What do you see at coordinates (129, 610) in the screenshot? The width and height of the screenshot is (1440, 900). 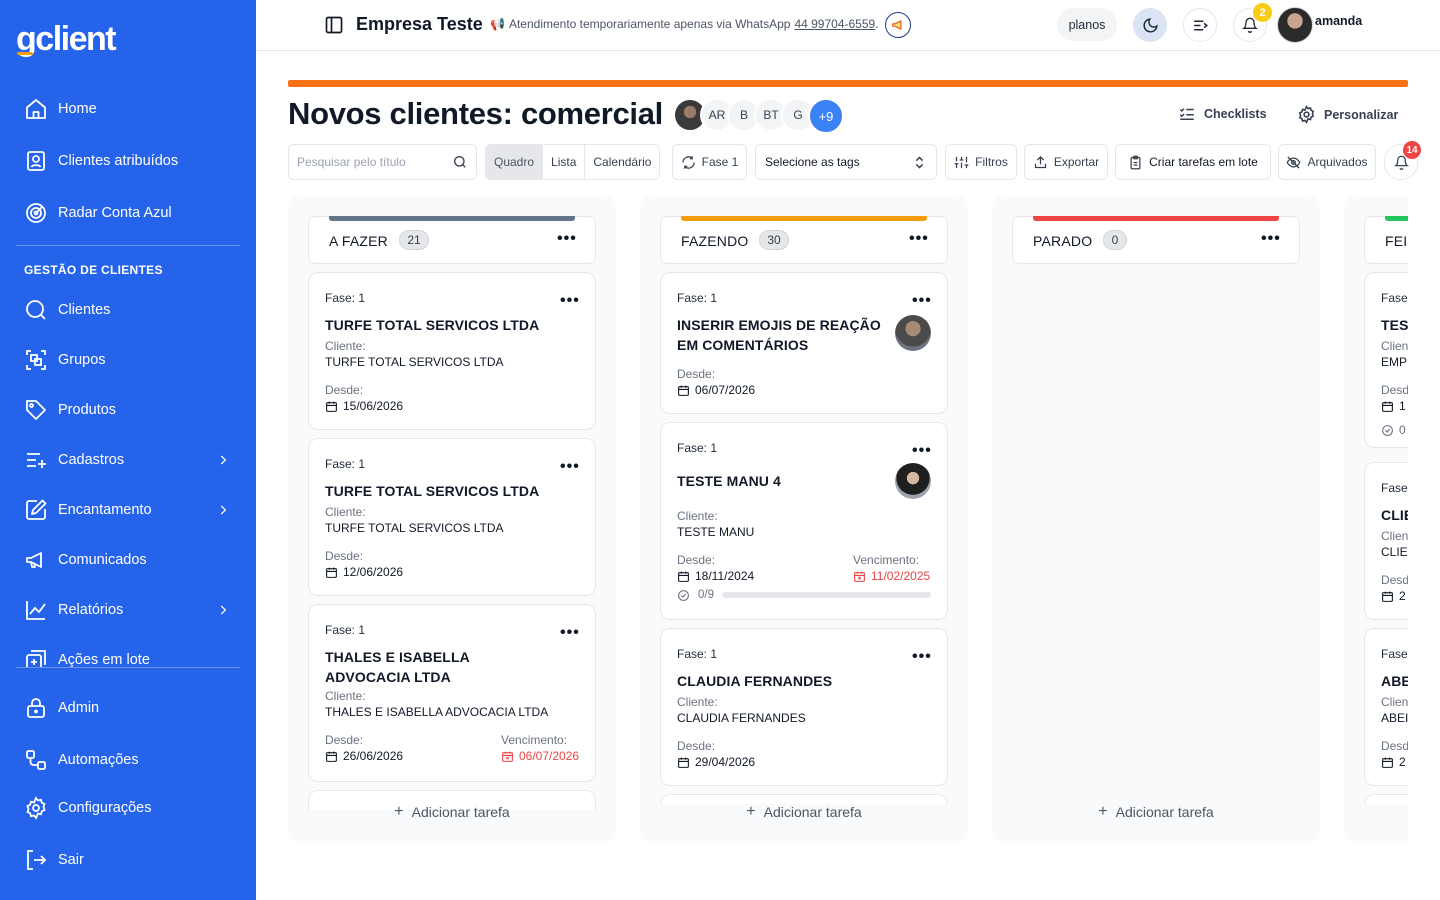 I see `sidebar-item-relatorios: Relatórios` at bounding box center [129, 610].